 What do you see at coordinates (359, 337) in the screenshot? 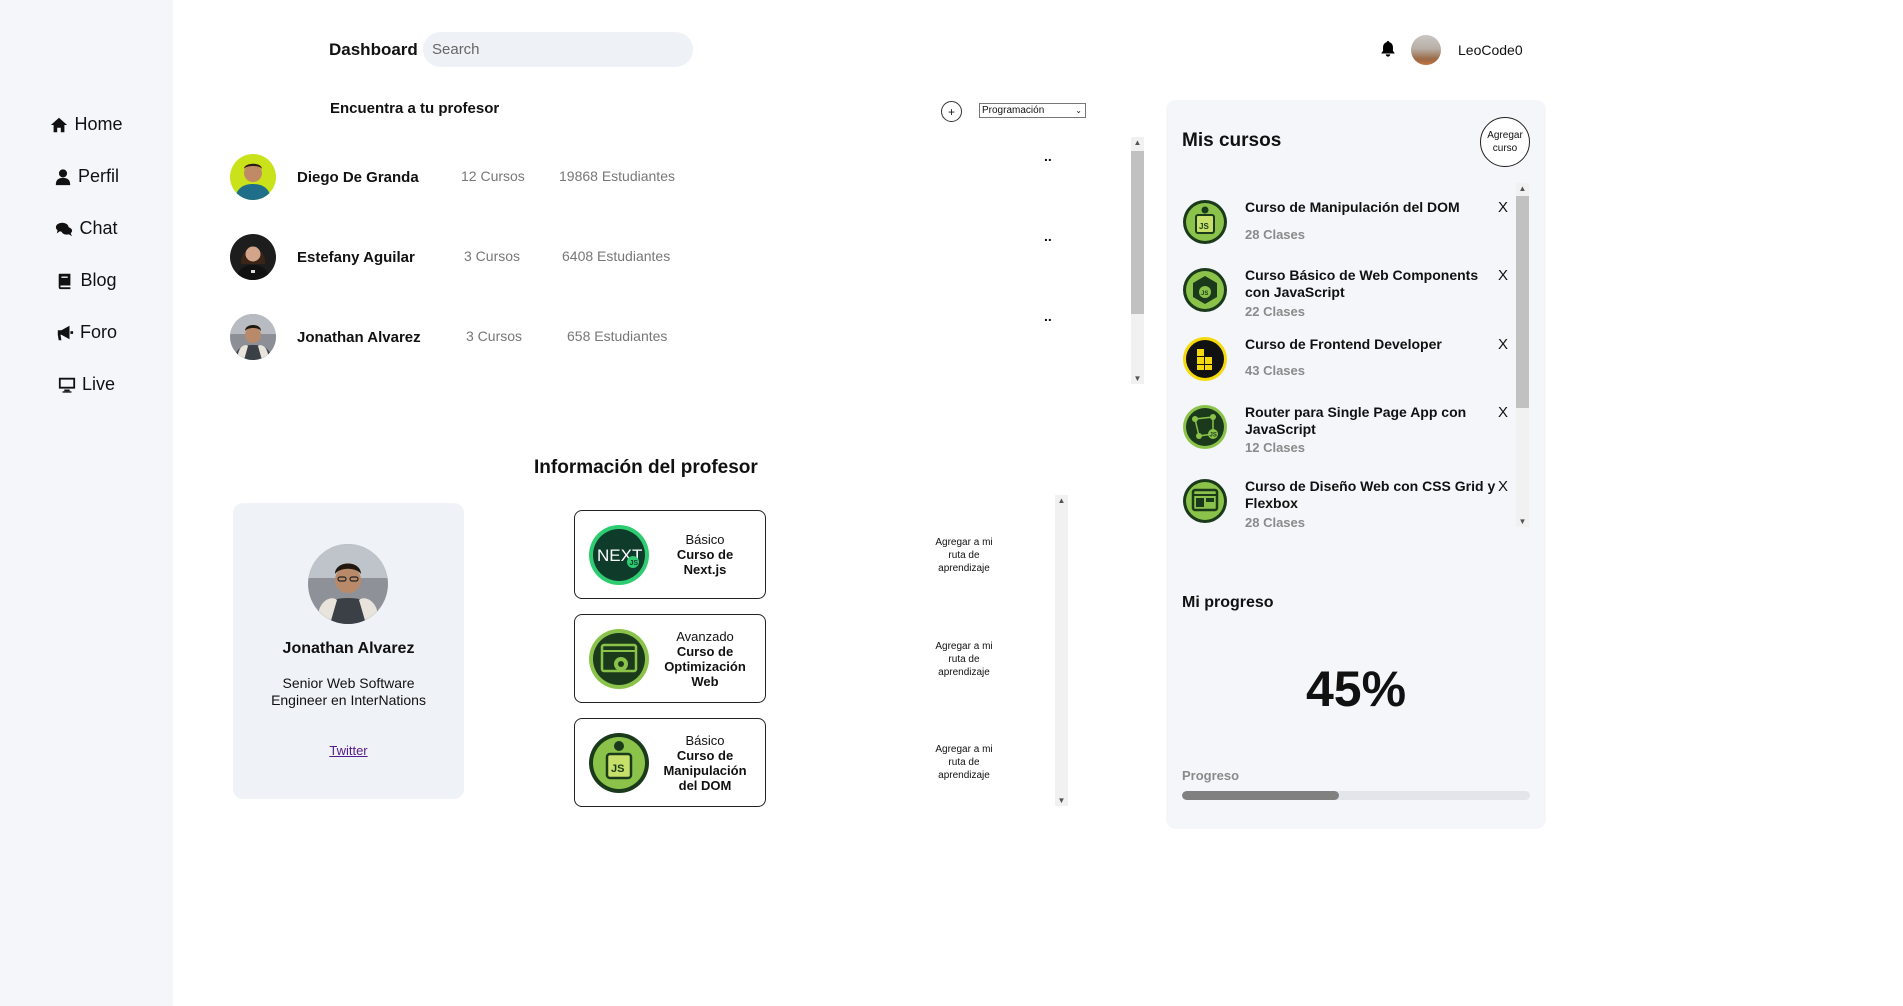
I see `teacher-name: Jonathan Alvarez` at bounding box center [359, 337].